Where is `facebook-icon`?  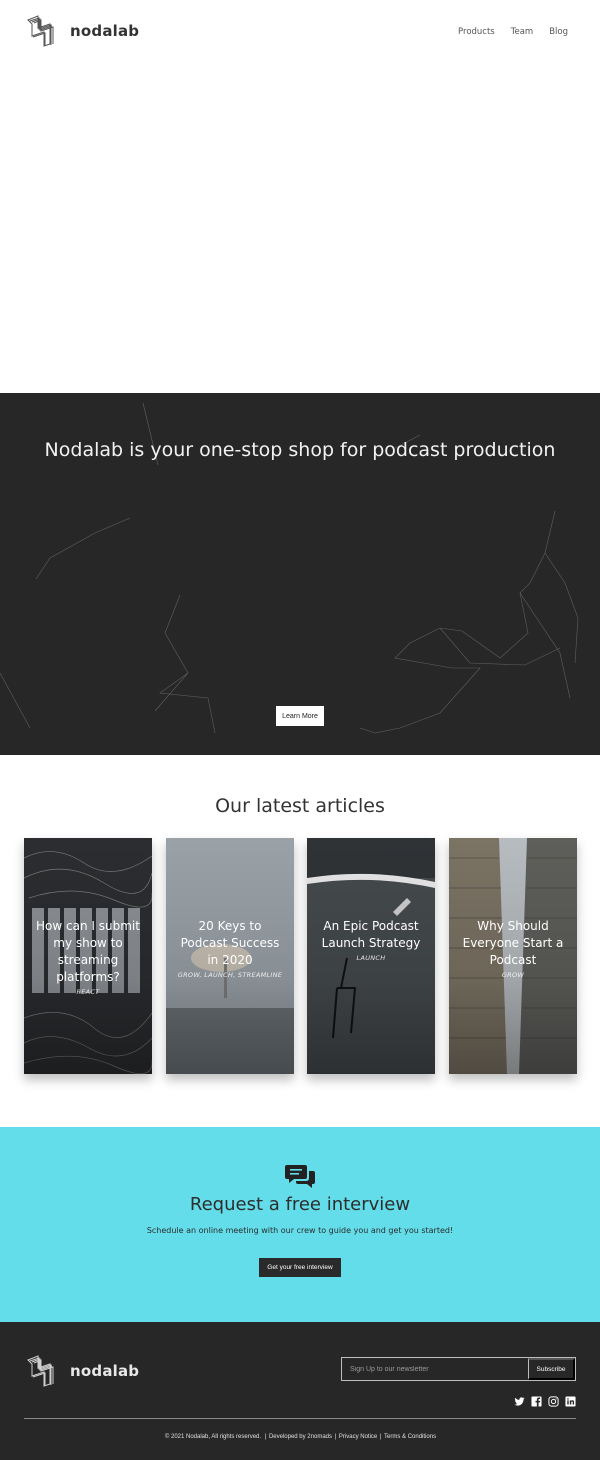 facebook-icon is located at coordinates (536, 1399).